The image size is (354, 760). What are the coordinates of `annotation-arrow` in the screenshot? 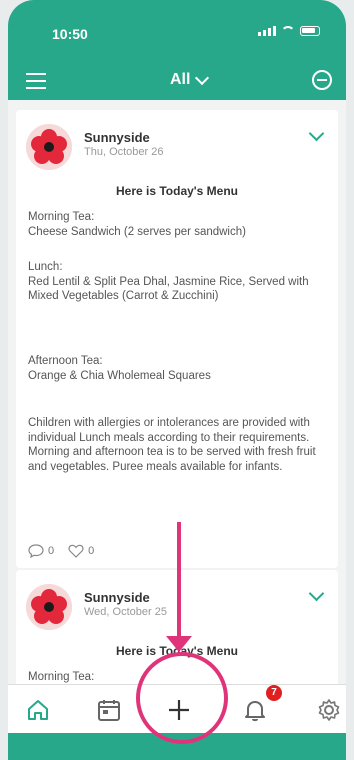 It's located at (179, 583).